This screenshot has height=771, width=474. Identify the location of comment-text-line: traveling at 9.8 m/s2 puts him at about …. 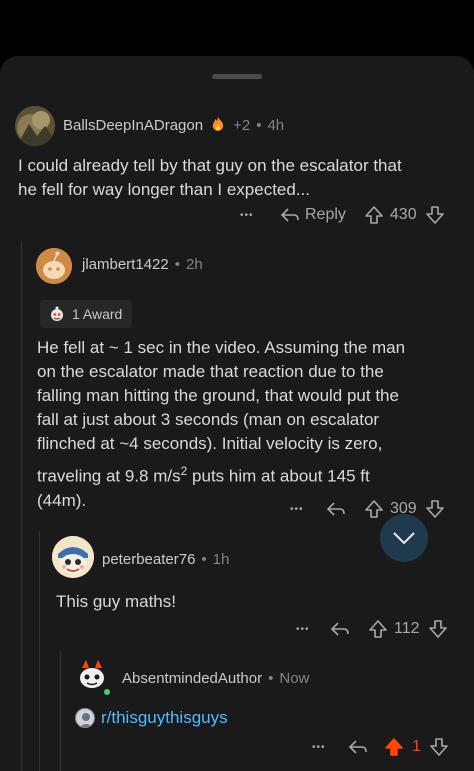
(252, 474).